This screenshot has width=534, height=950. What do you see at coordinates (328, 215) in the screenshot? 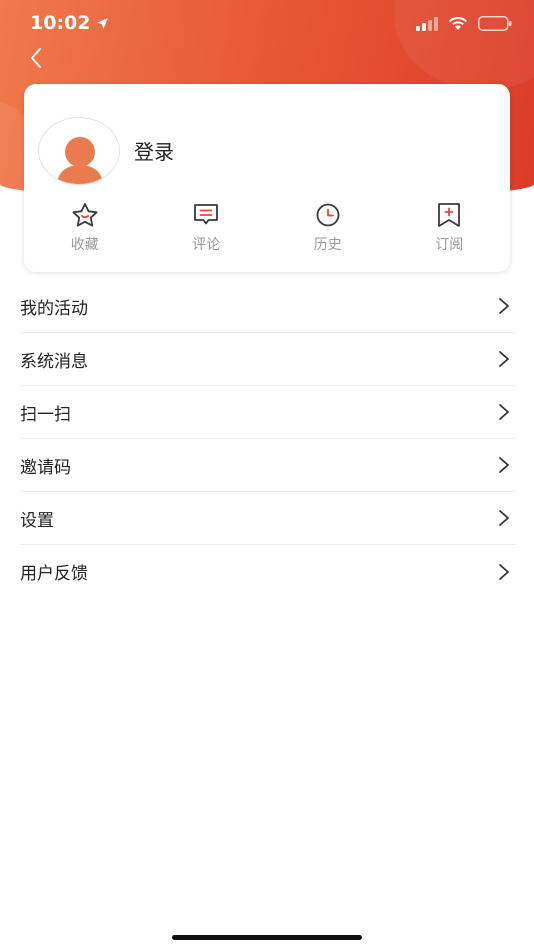
I see `clock-icon` at bounding box center [328, 215].